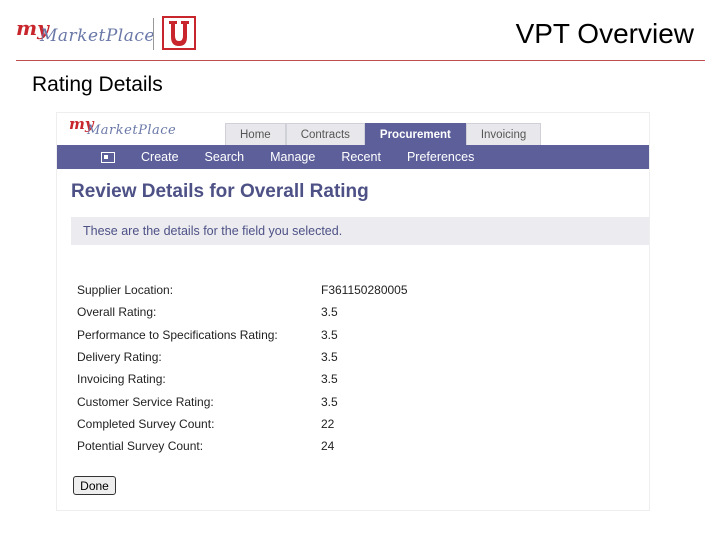 Image resolution: width=720 pixels, height=540 pixels. What do you see at coordinates (220, 191) in the screenshot?
I see `page-heading: Review Details for Overall Rating` at bounding box center [220, 191].